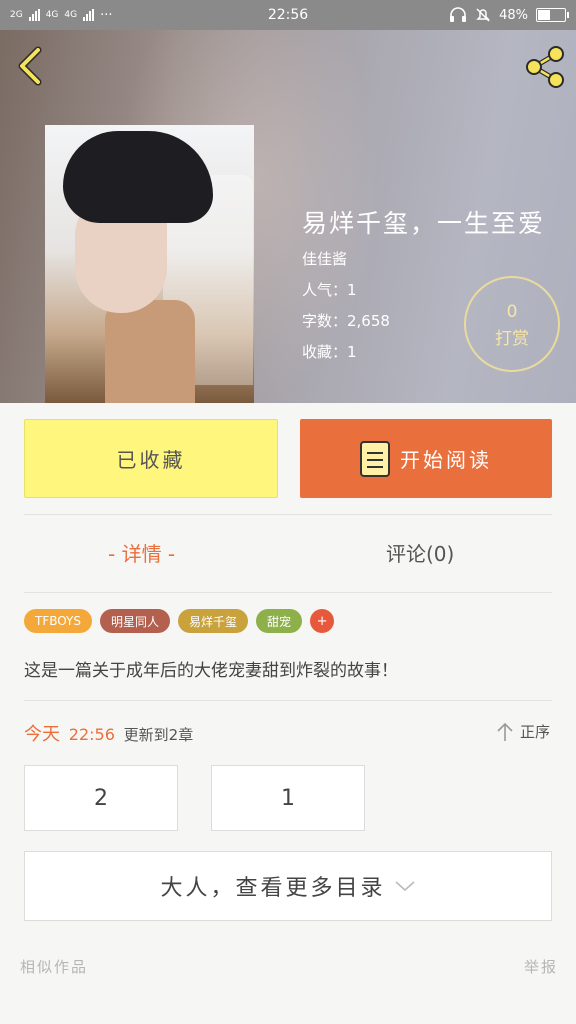 This screenshot has width=576, height=1024. What do you see at coordinates (141, 552) in the screenshot?
I see `tab-details: - 详情 -` at bounding box center [141, 552].